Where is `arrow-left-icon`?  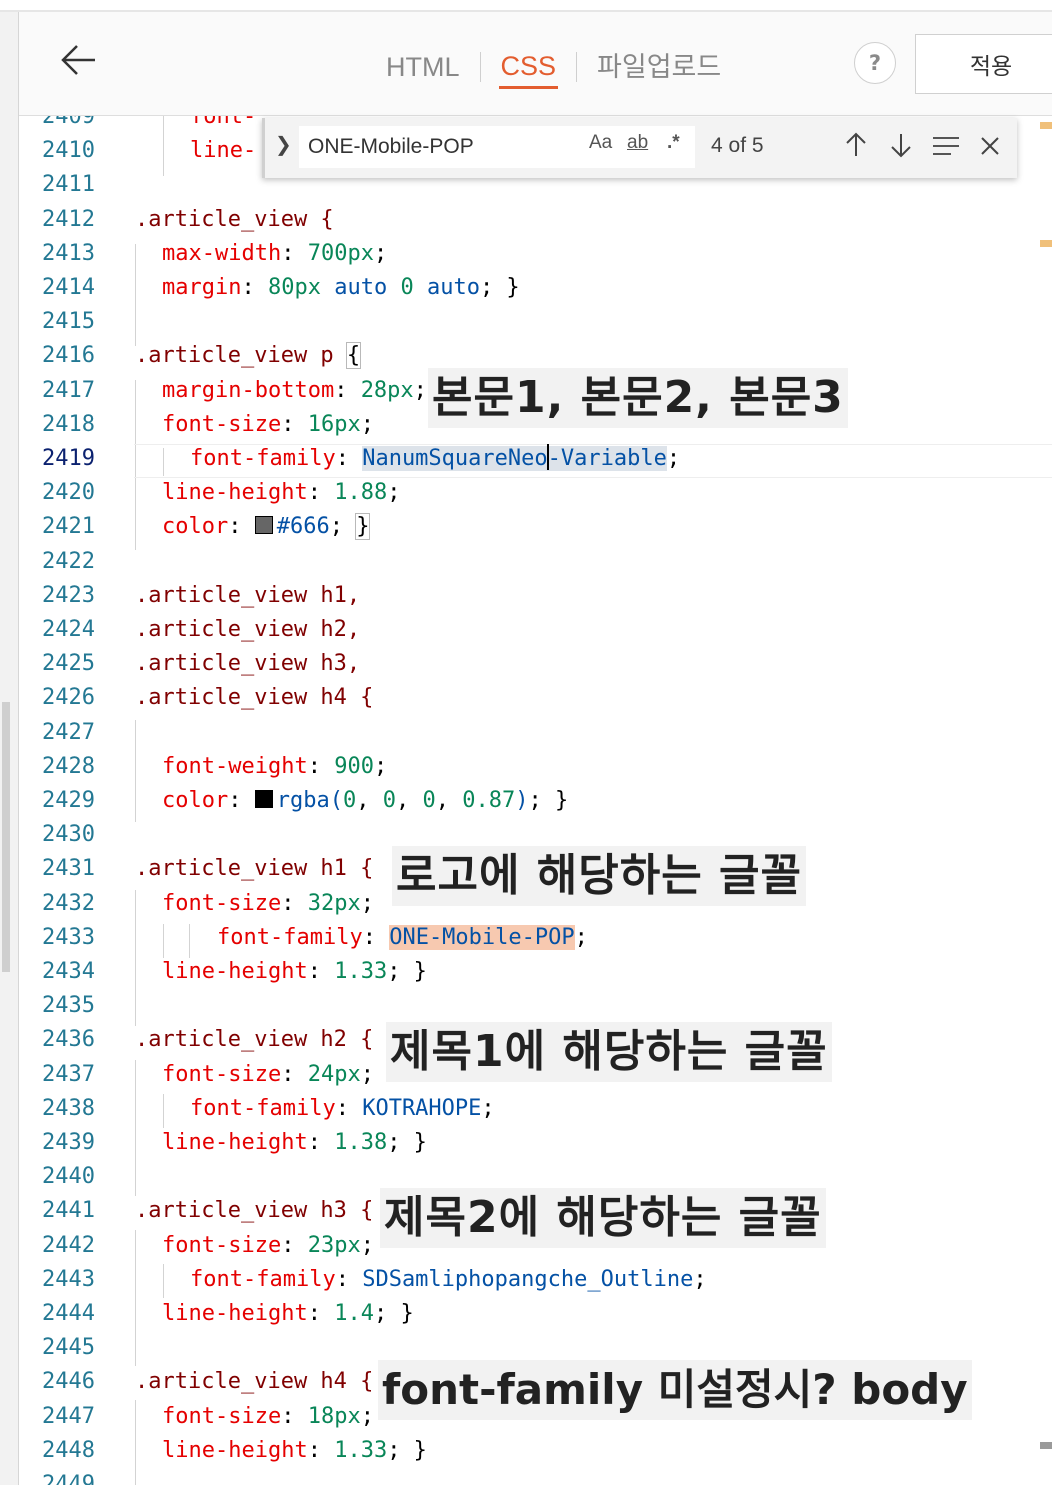
arrow-left-icon is located at coordinates (78, 60).